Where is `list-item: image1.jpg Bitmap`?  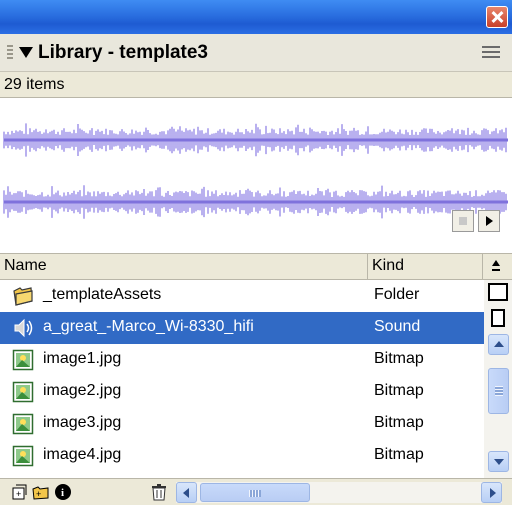 list-item: image1.jpg Bitmap is located at coordinates (242, 360).